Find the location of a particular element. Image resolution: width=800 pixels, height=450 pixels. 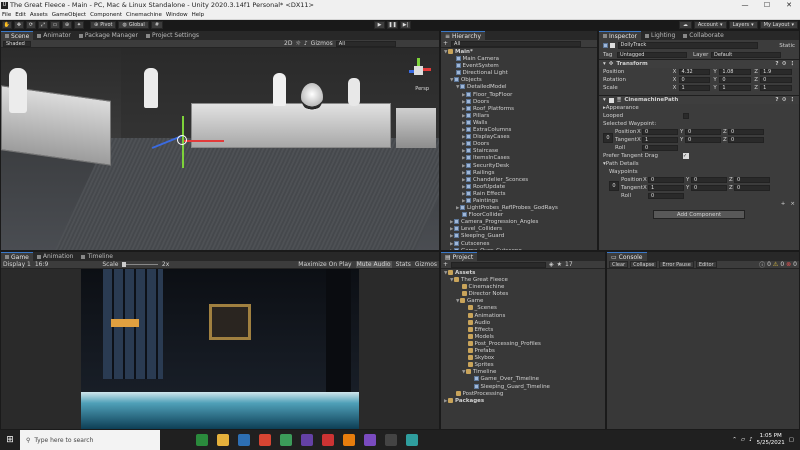

scale-slider-thumb is located at coordinates (124, 264).